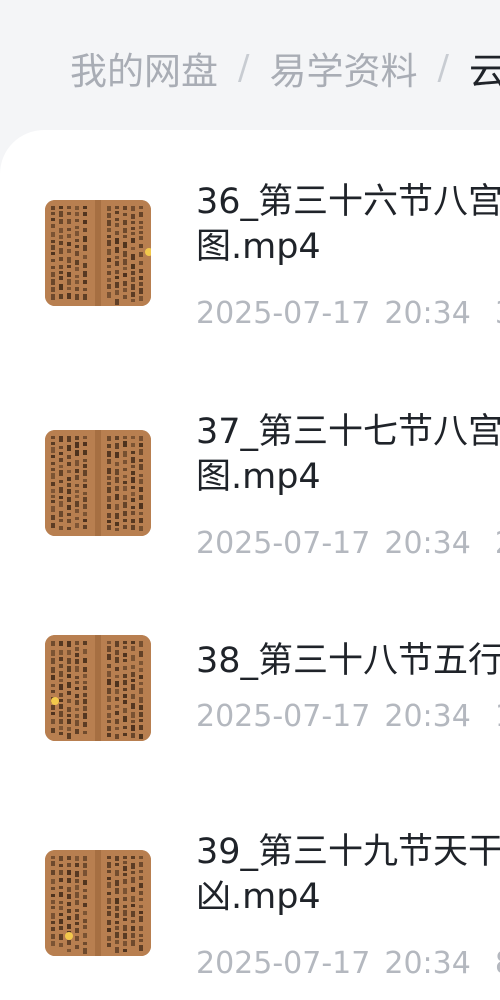  What do you see at coordinates (497, 543) in the screenshot?
I see `file-size: 2` at bounding box center [497, 543].